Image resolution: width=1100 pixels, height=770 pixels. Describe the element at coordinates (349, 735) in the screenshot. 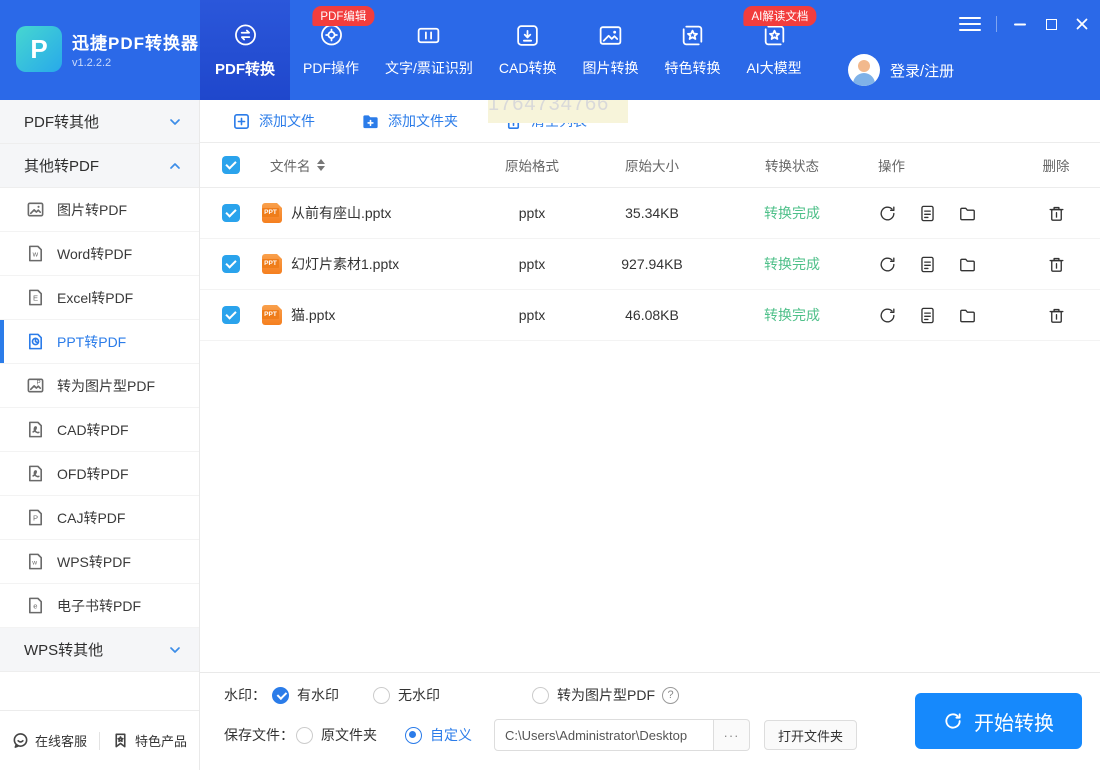

I see `original-folder-label: 原文件夹` at that location.